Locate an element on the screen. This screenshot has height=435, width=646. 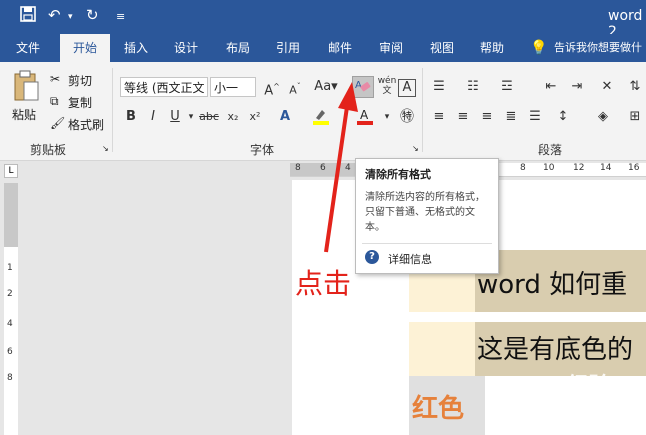
character-border-button: A is located at coordinates (407, 88).